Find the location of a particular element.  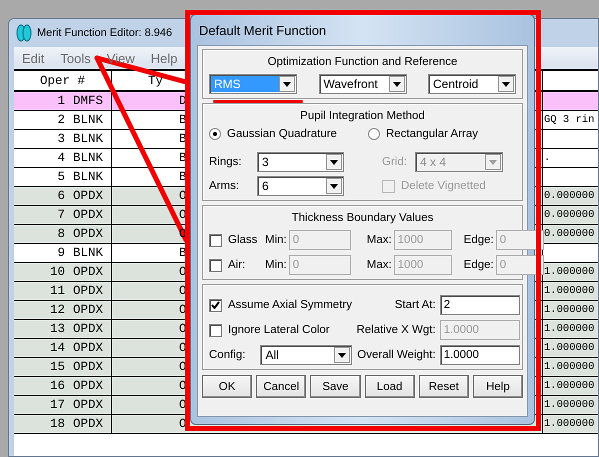

window-title: Merit Function Editor: 8.946 is located at coordinates (104, 33).